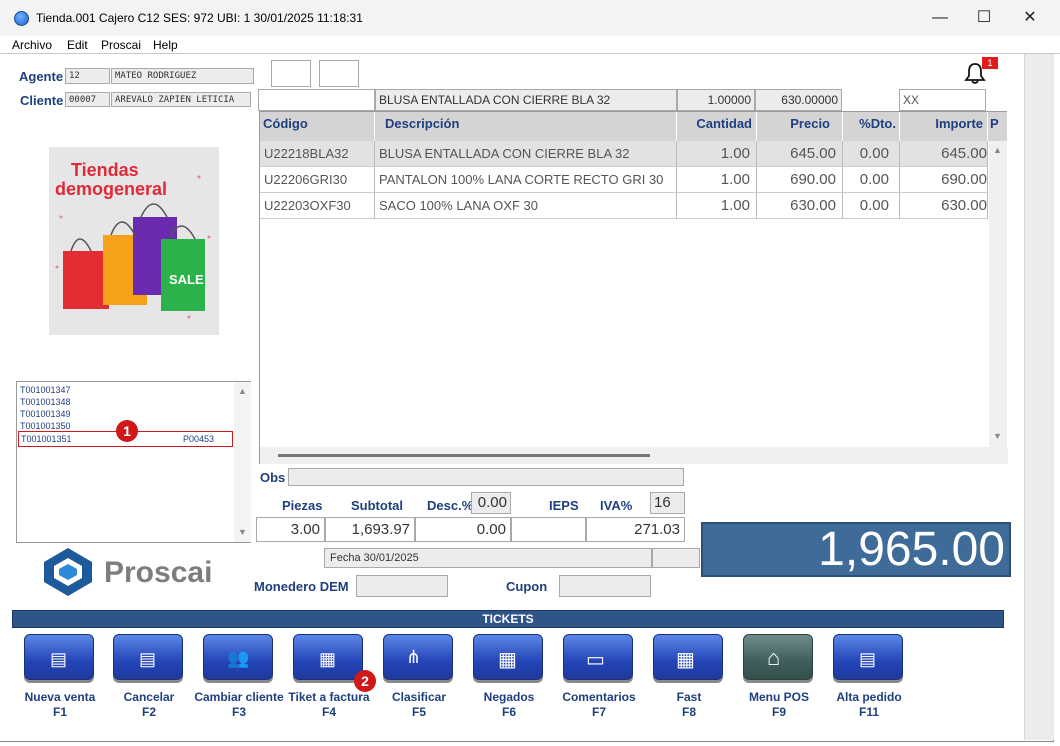 The width and height of the screenshot is (1060, 746). What do you see at coordinates (526, 180) in the screenshot?
I see `row-2-desc: PANTALON 100% LANA CORTE RECTO GRI 30` at bounding box center [526, 180].